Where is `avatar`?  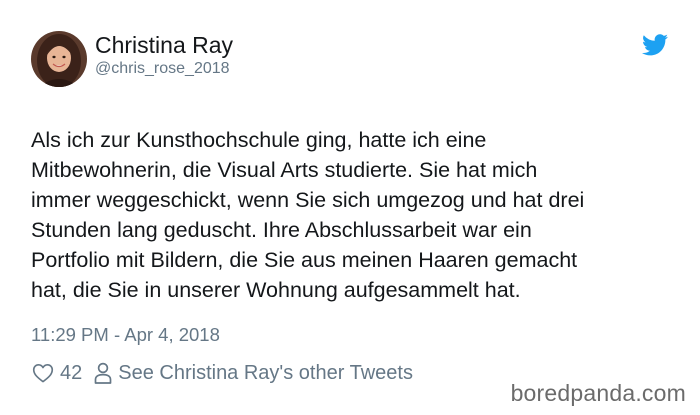 avatar is located at coordinates (59, 59).